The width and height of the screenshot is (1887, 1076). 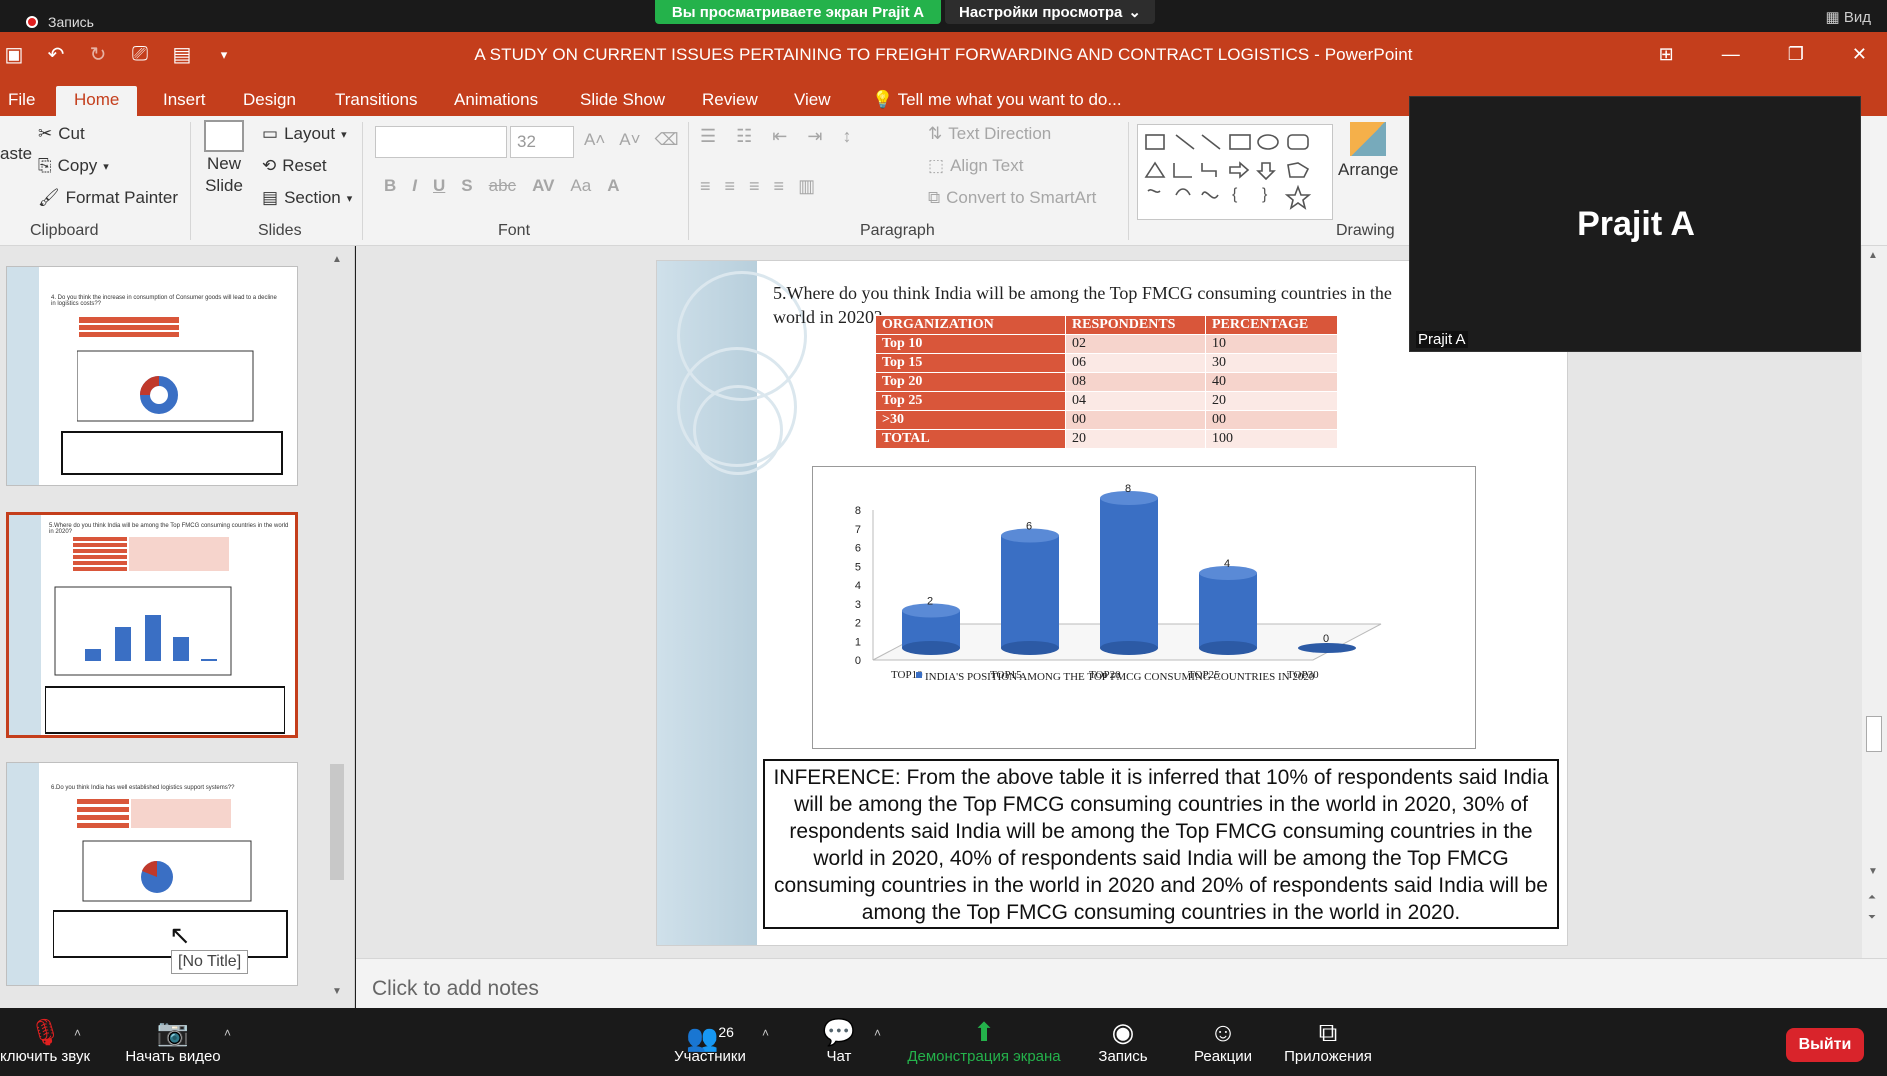 I want to click on align-center-icon: ≡, so click(x=730, y=186).